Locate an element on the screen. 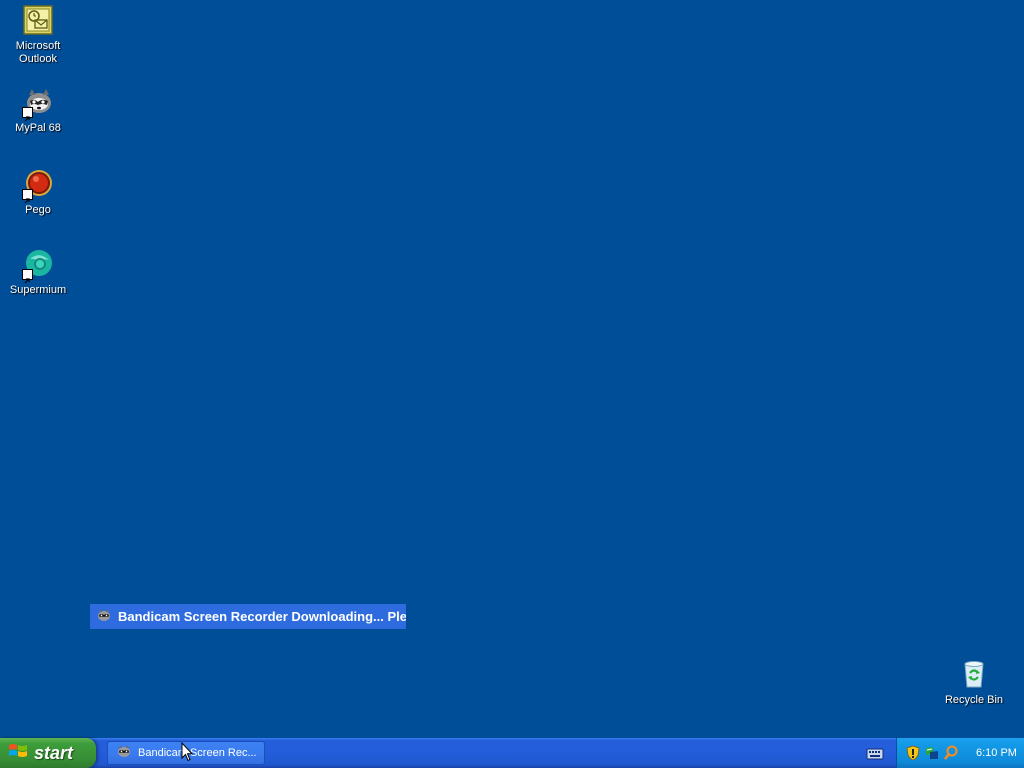  desktop-icon-recycle-bin: Recycle Bin is located at coordinates (974, 682).